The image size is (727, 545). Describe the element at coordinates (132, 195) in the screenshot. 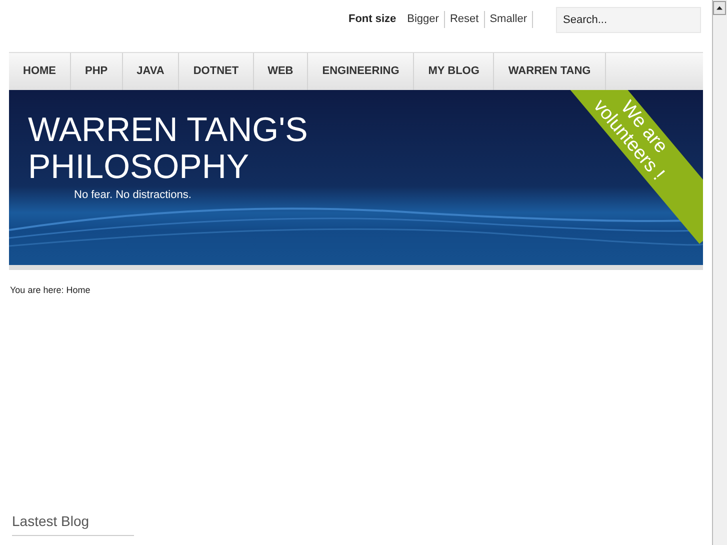

I see `site-tagline: No fear. No distractions.` at that location.